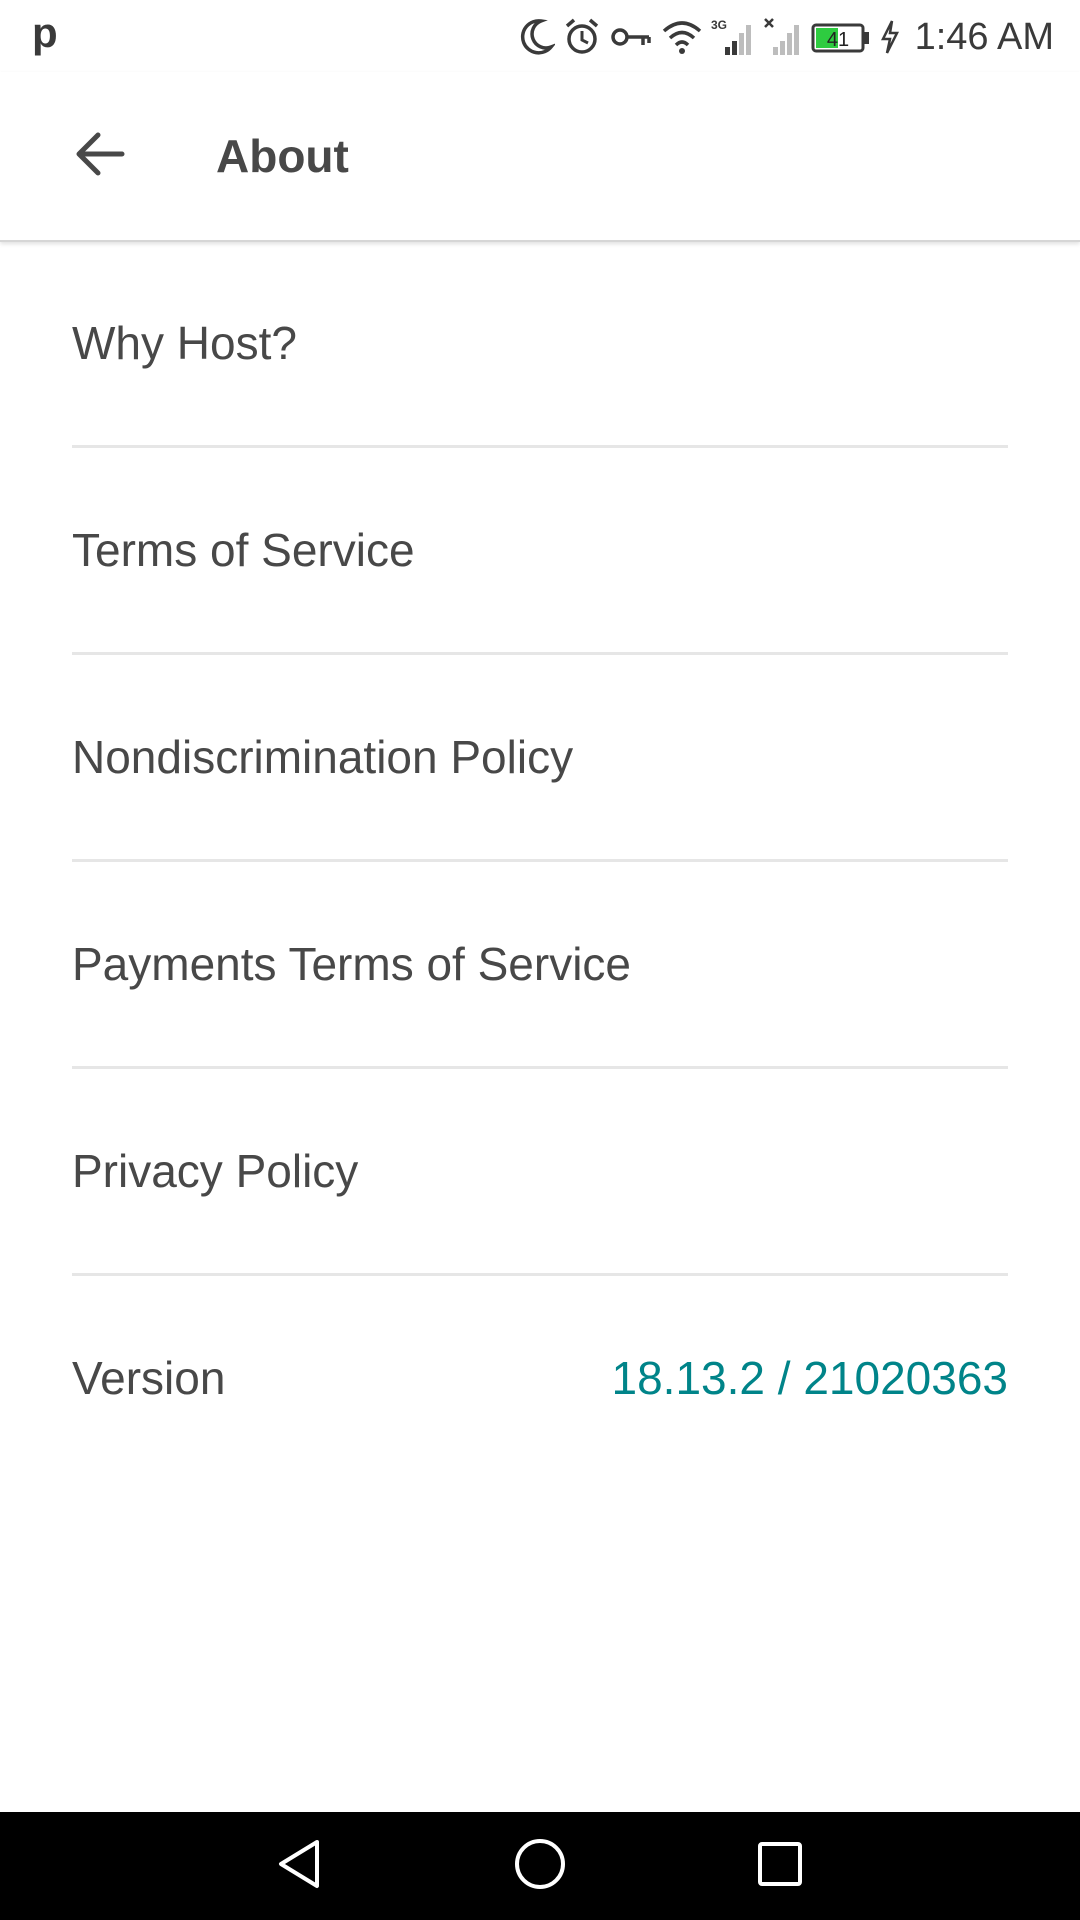  Describe the element at coordinates (733, 37) in the screenshot. I see `signal-3g-icon: 3G` at that location.